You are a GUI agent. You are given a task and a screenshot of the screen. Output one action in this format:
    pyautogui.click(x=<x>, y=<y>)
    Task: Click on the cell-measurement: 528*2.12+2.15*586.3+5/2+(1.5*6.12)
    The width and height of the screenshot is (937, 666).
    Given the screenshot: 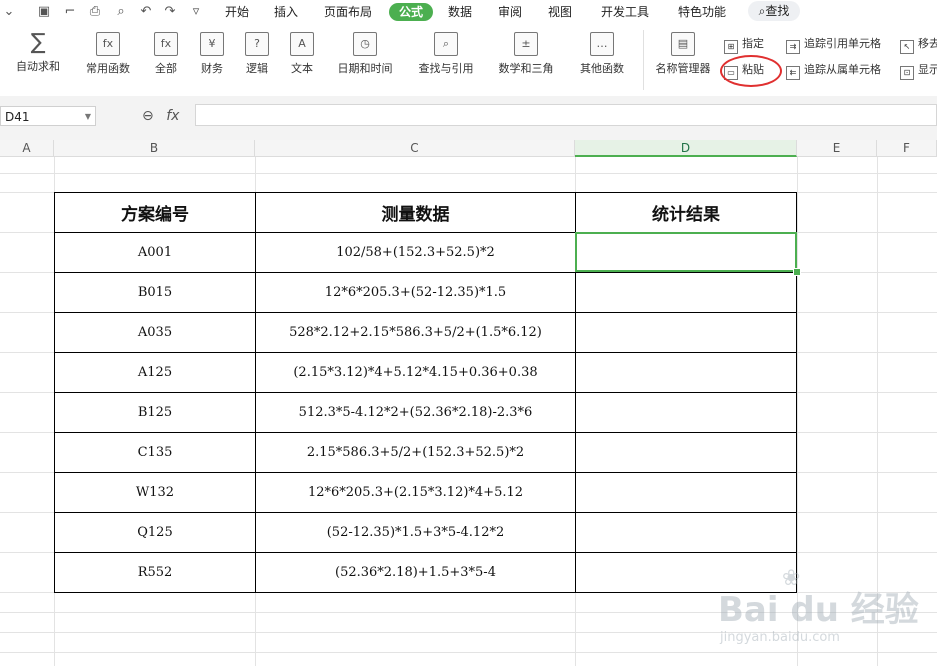 What is the action you would take?
    pyautogui.click(x=415, y=332)
    